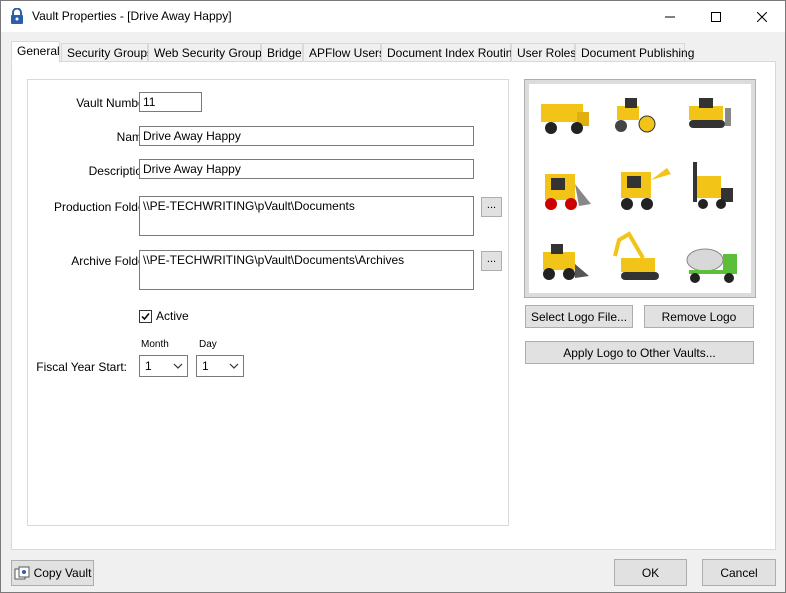 This screenshot has height=593, width=786. I want to click on tab-user-roles: User Roles, so click(543, 52).